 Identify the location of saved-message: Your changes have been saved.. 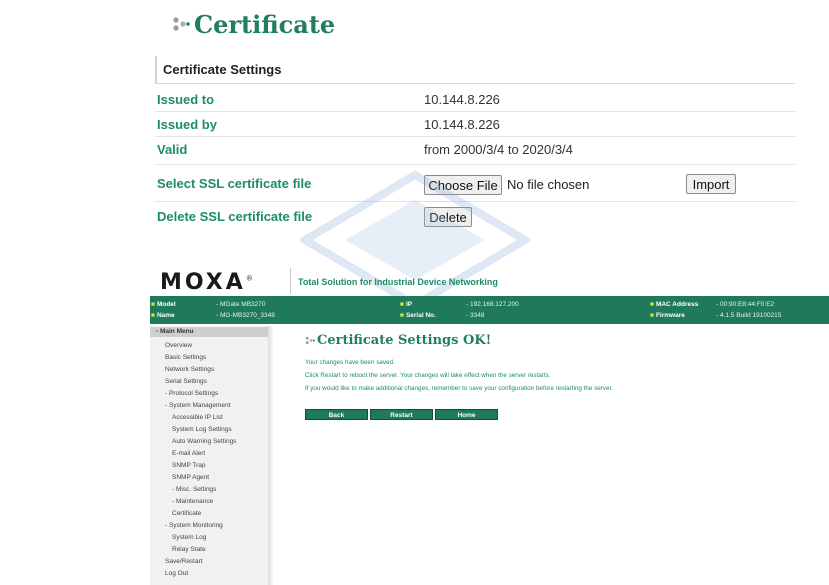
(350, 362).